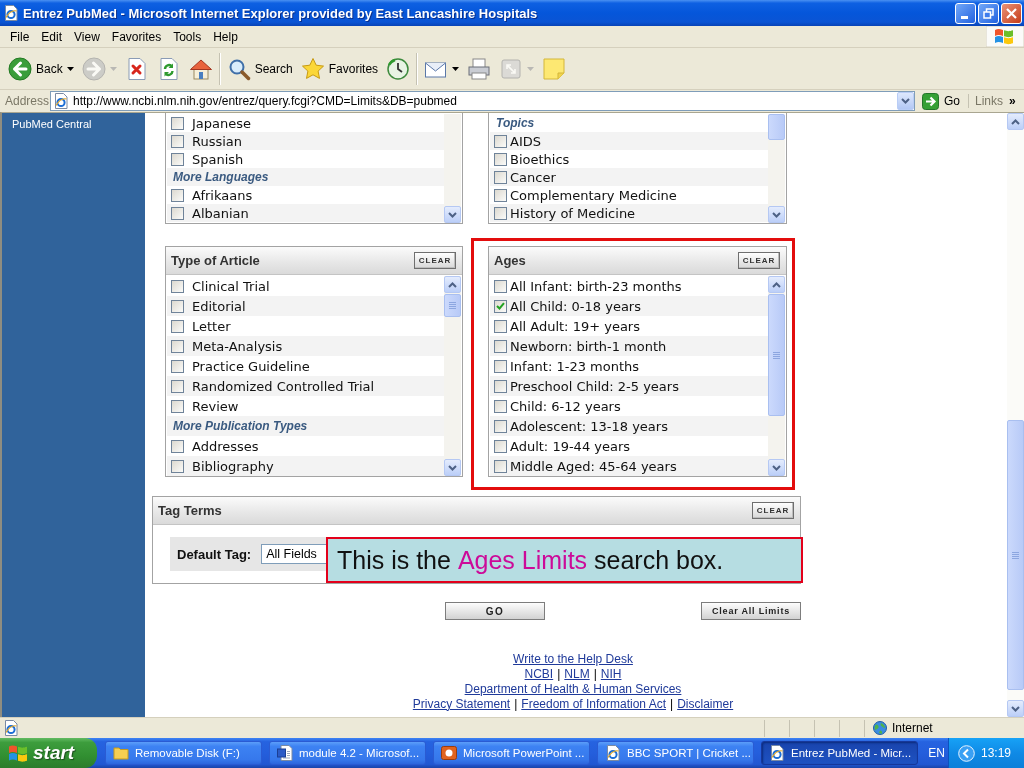 The height and width of the screenshot is (768, 1024). Describe the element at coordinates (611, 673) in the screenshot. I see `footer-link: NIH` at that location.